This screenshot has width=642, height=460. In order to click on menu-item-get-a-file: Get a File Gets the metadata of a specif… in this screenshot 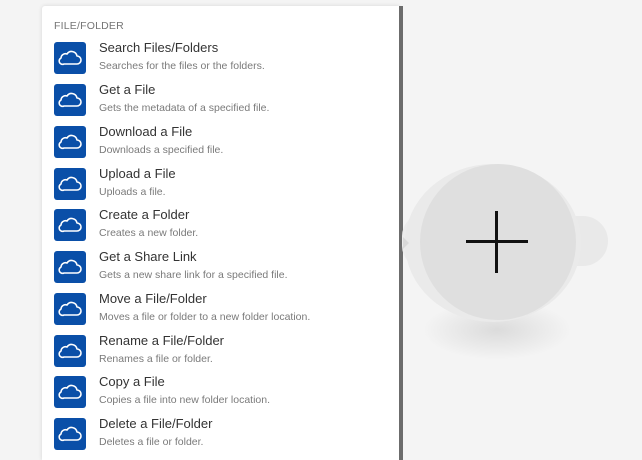, I will do `click(220, 103)`.